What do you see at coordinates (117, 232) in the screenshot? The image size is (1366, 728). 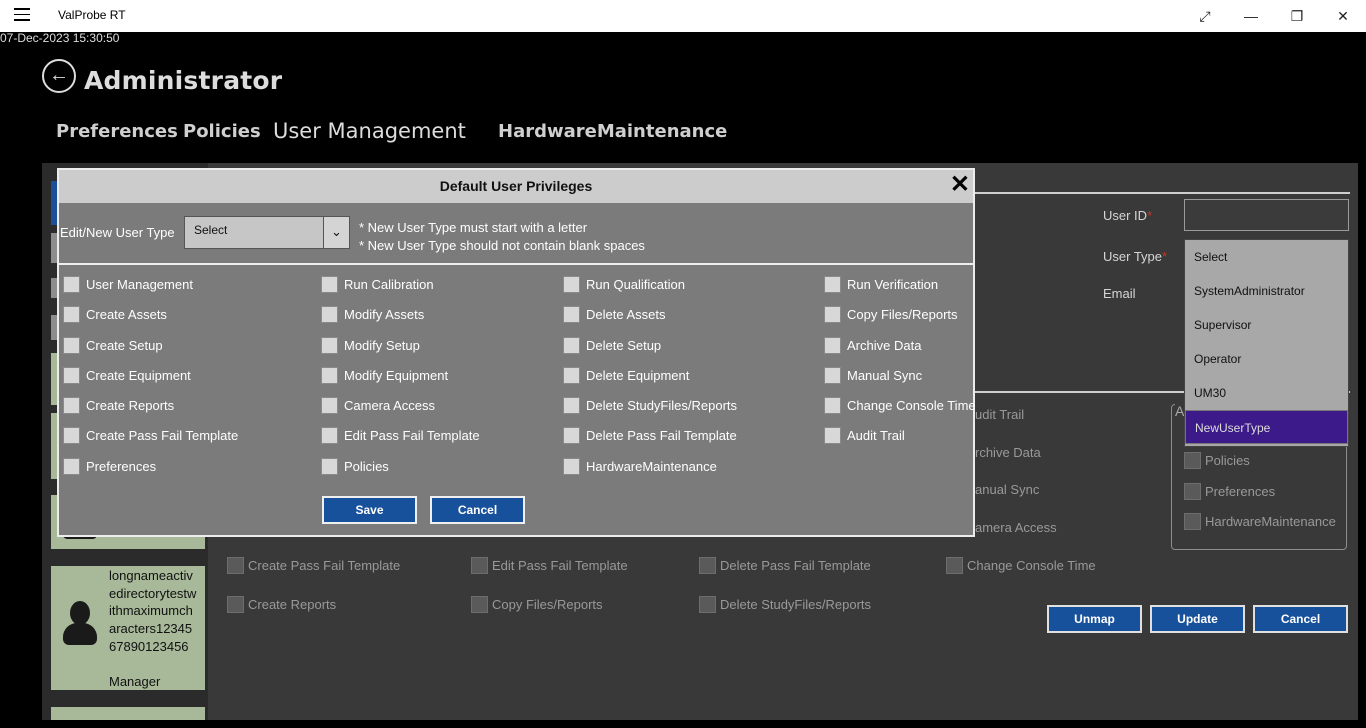 I see `edit-user-type-label: Edit/New User Type` at bounding box center [117, 232].